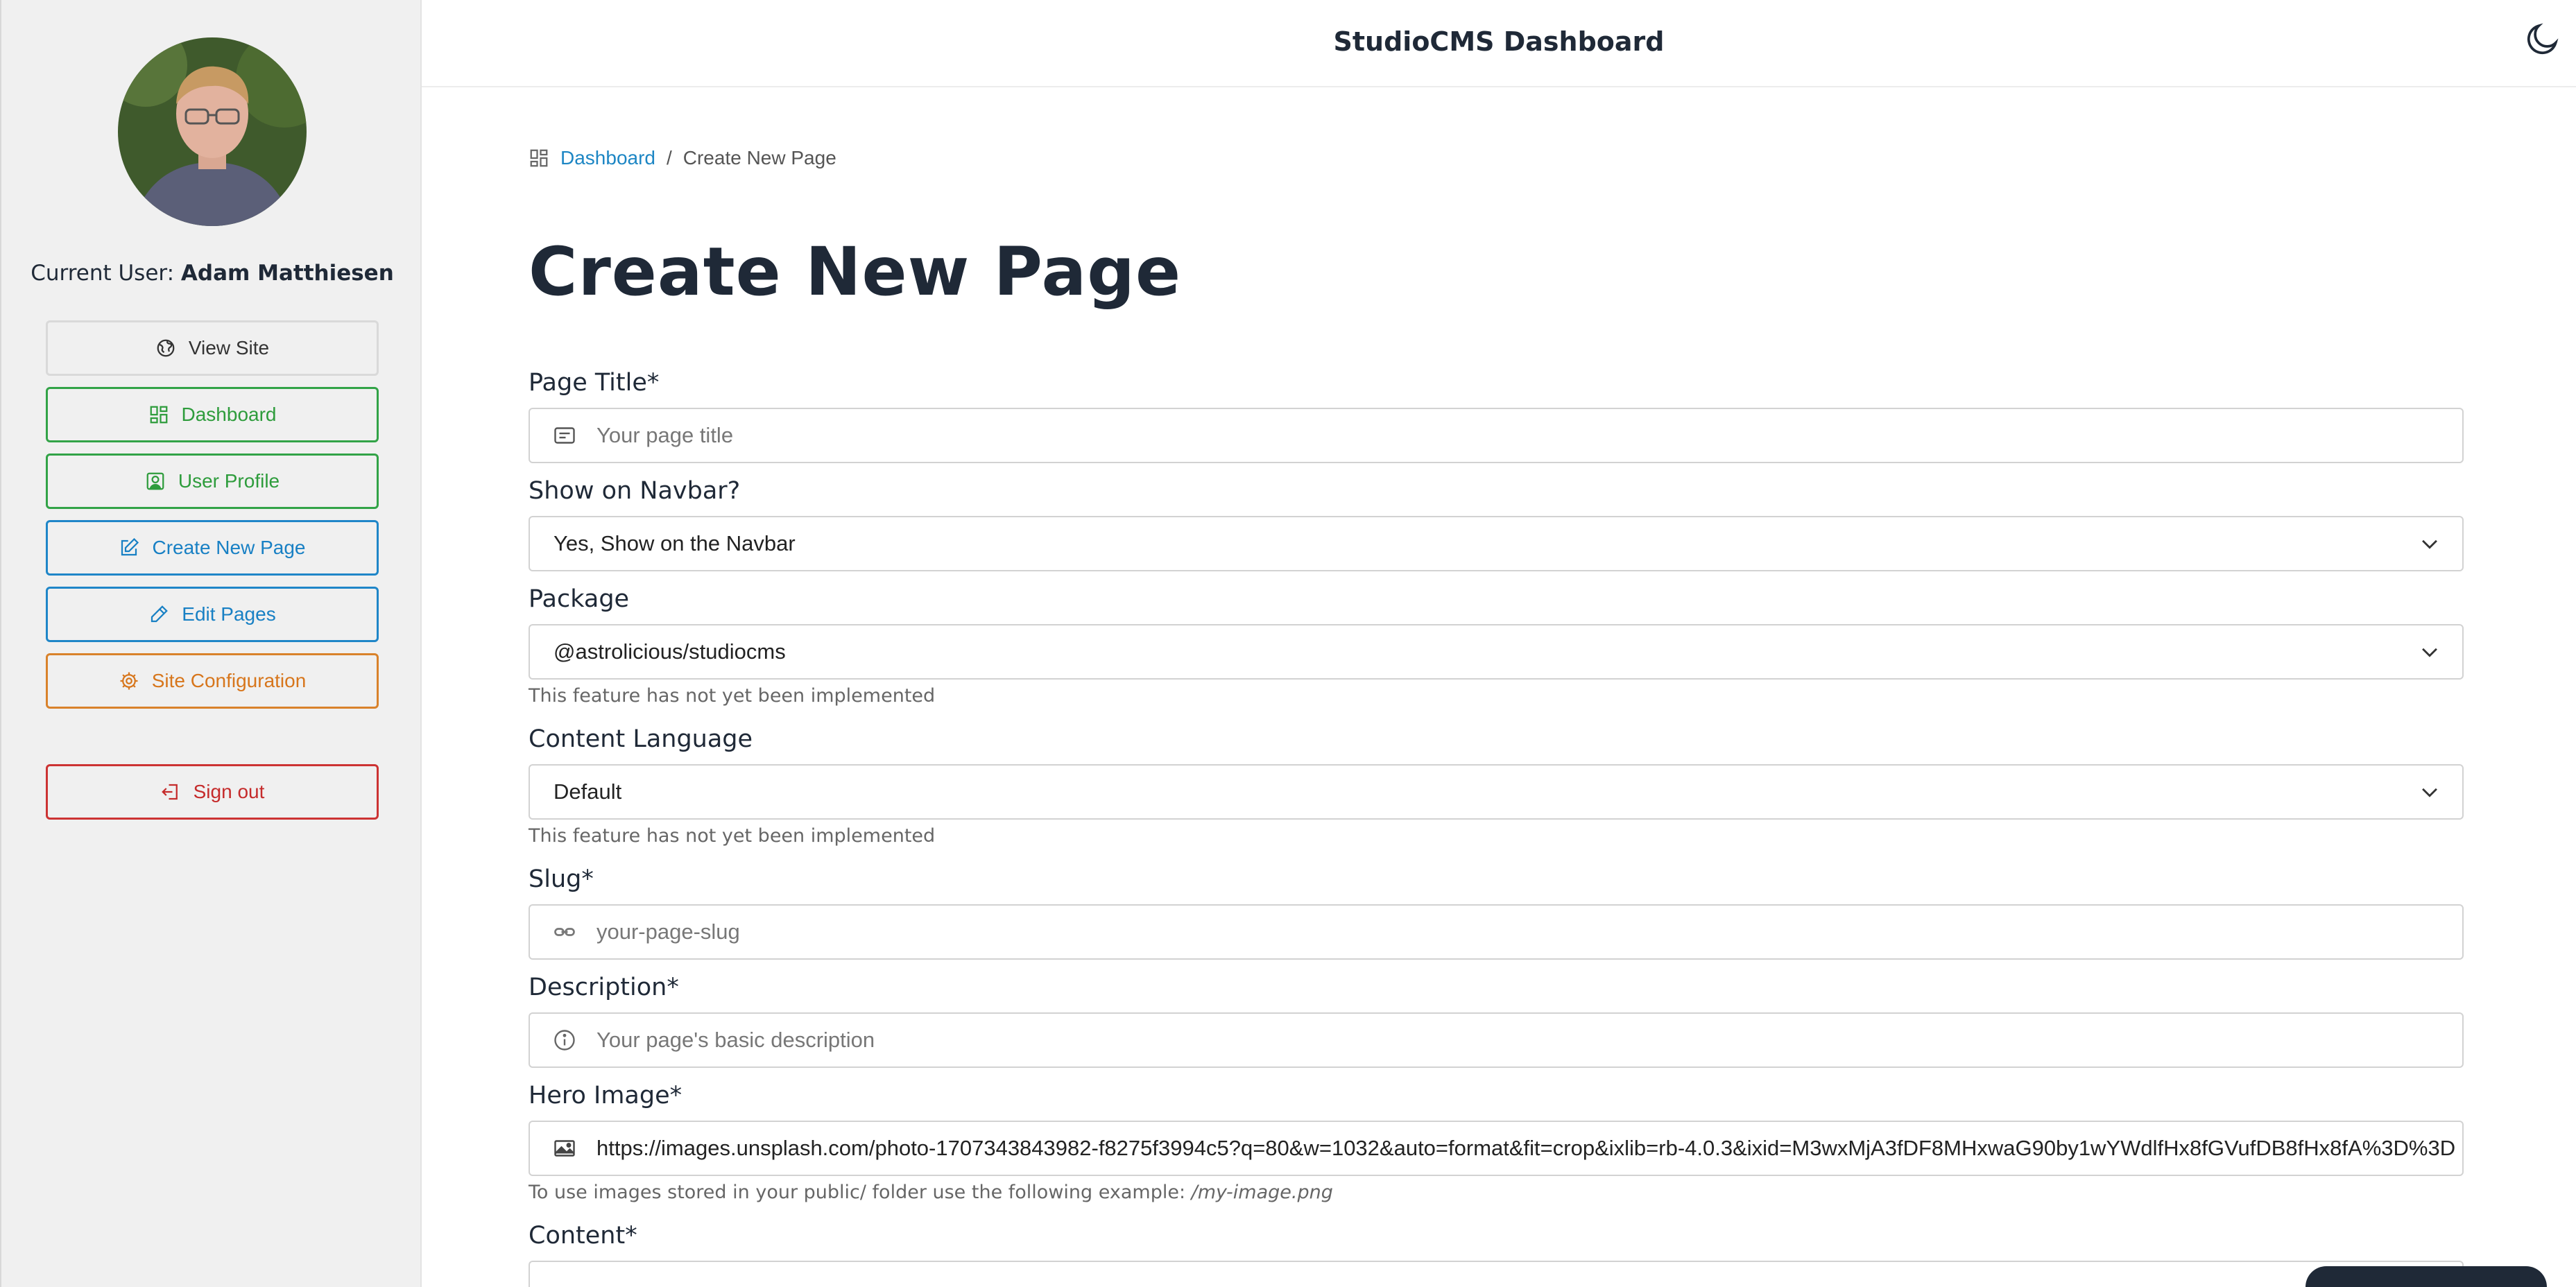  What do you see at coordinates (1496, 1274) in the screenshot?
I see `content-editor` at bounding box center [1496, 1274].